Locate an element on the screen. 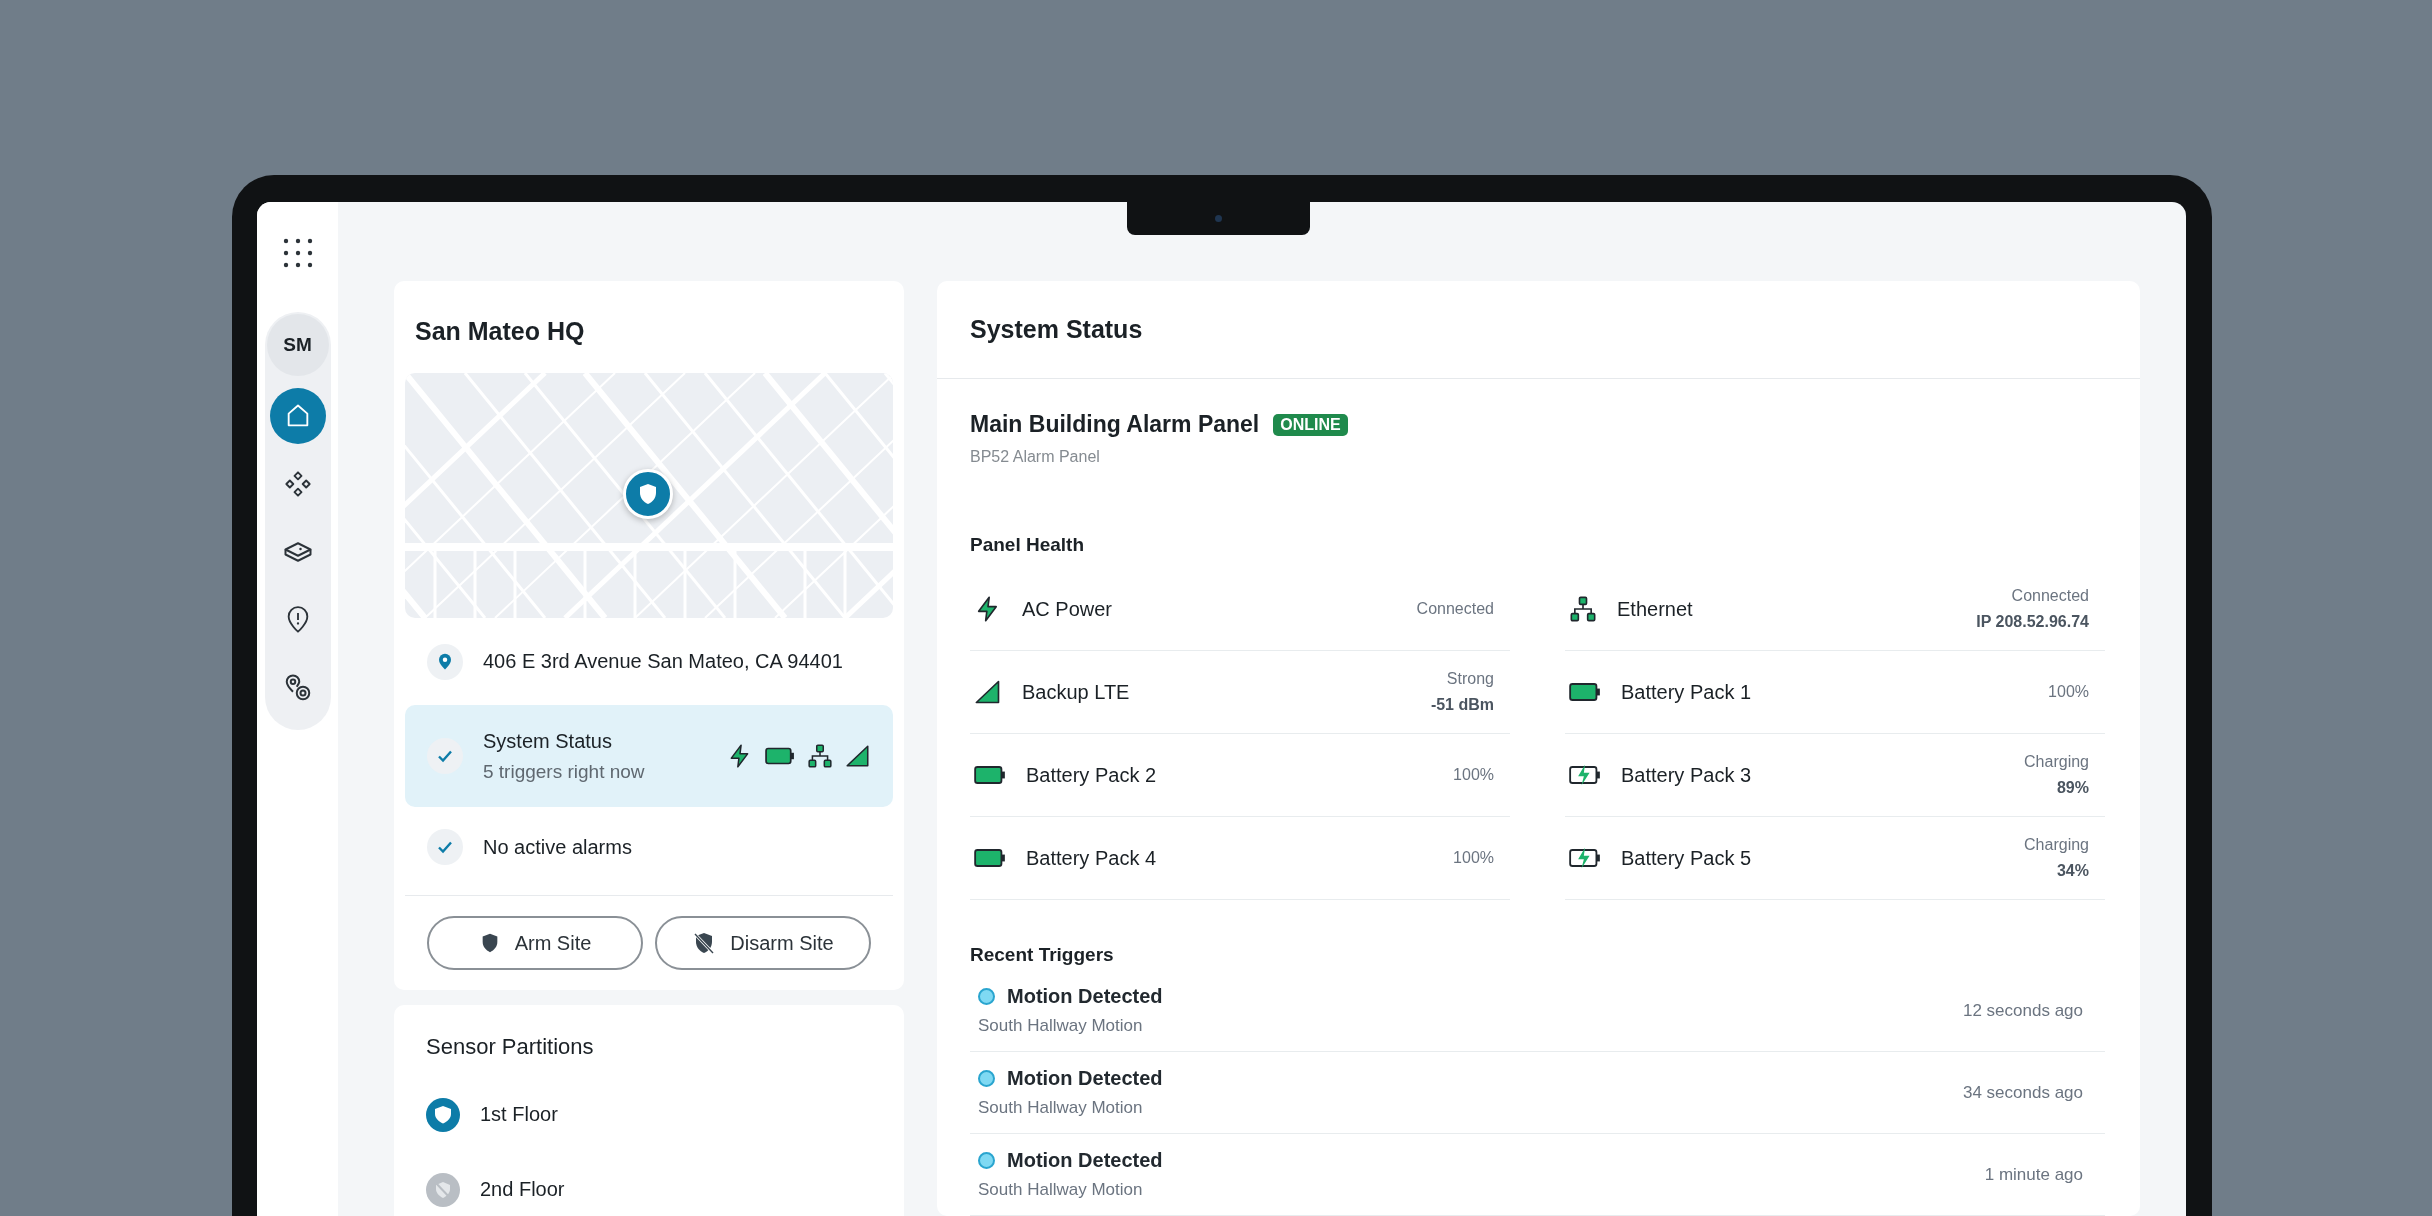 This screenshot has width=2432, height=1216. health-detail: IP 208.52.96.74 is located at coordinates (2032, 622).